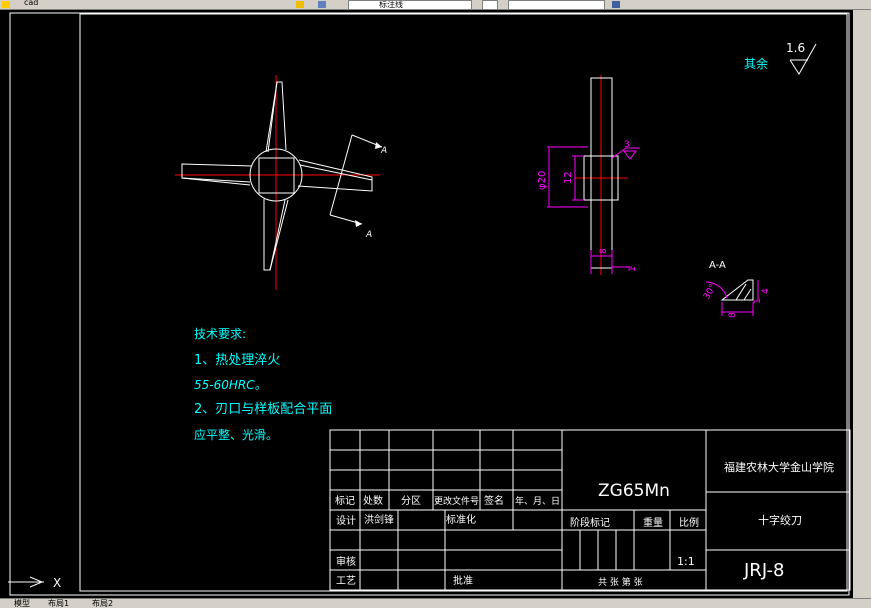 The image size is (871, 608). What do you see at coordinates (862, 304) in the screenshot?
I see `vertical-scrollbar` at bounding box center [862, 304].